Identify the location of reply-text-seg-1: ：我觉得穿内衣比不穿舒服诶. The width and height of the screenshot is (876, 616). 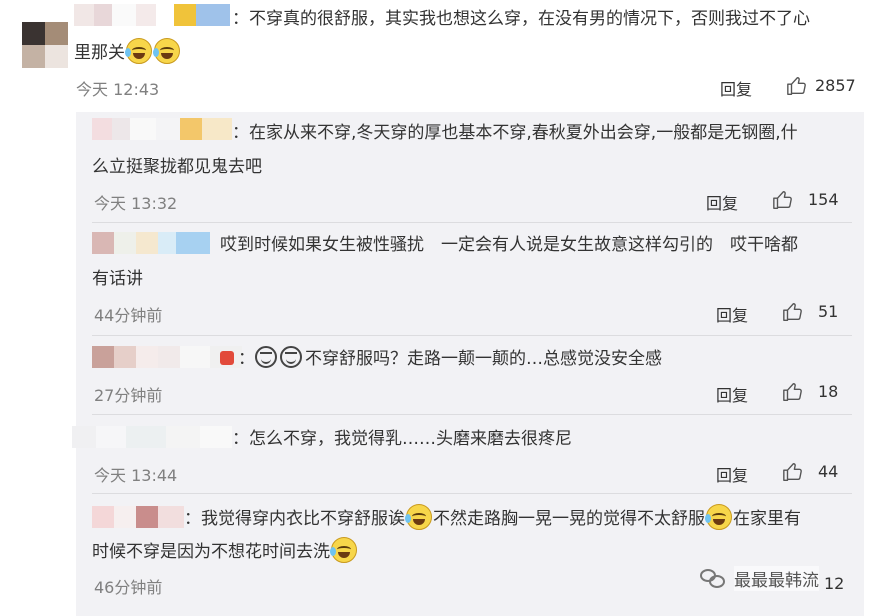
(294, 519).